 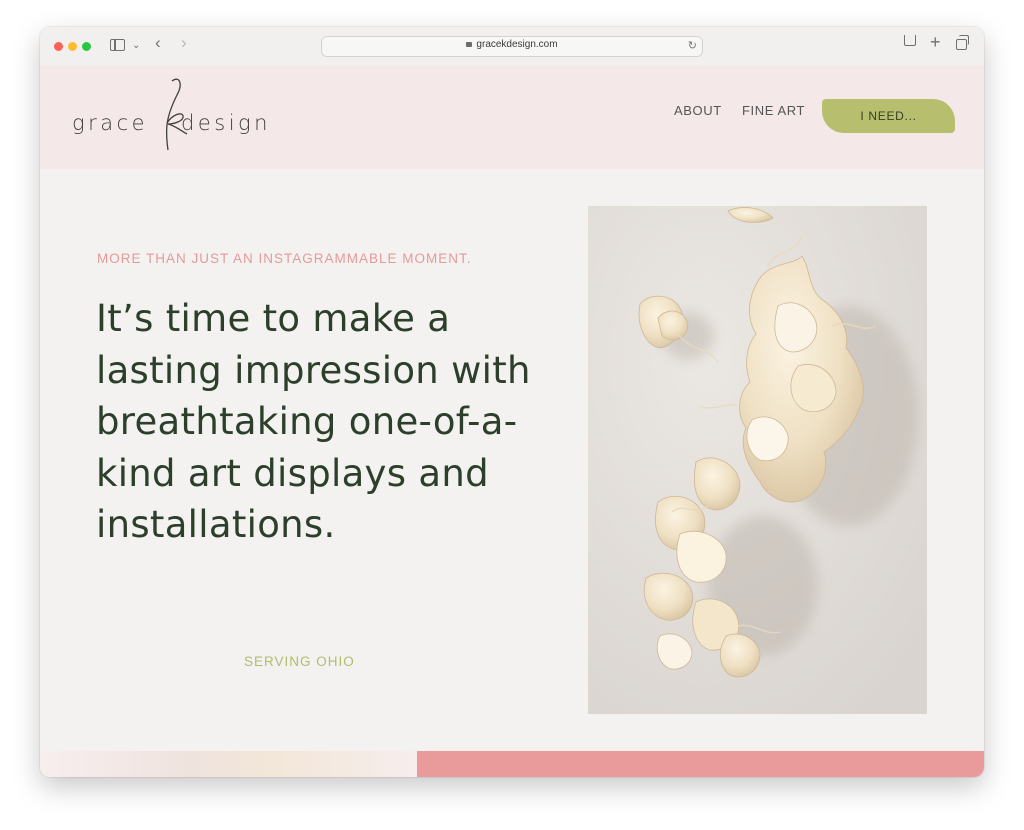 What do you see at coordinates (299, 661) in the screenshot?
I see `serving-area: SERVING OHIO` at bounding box center [299, 661].